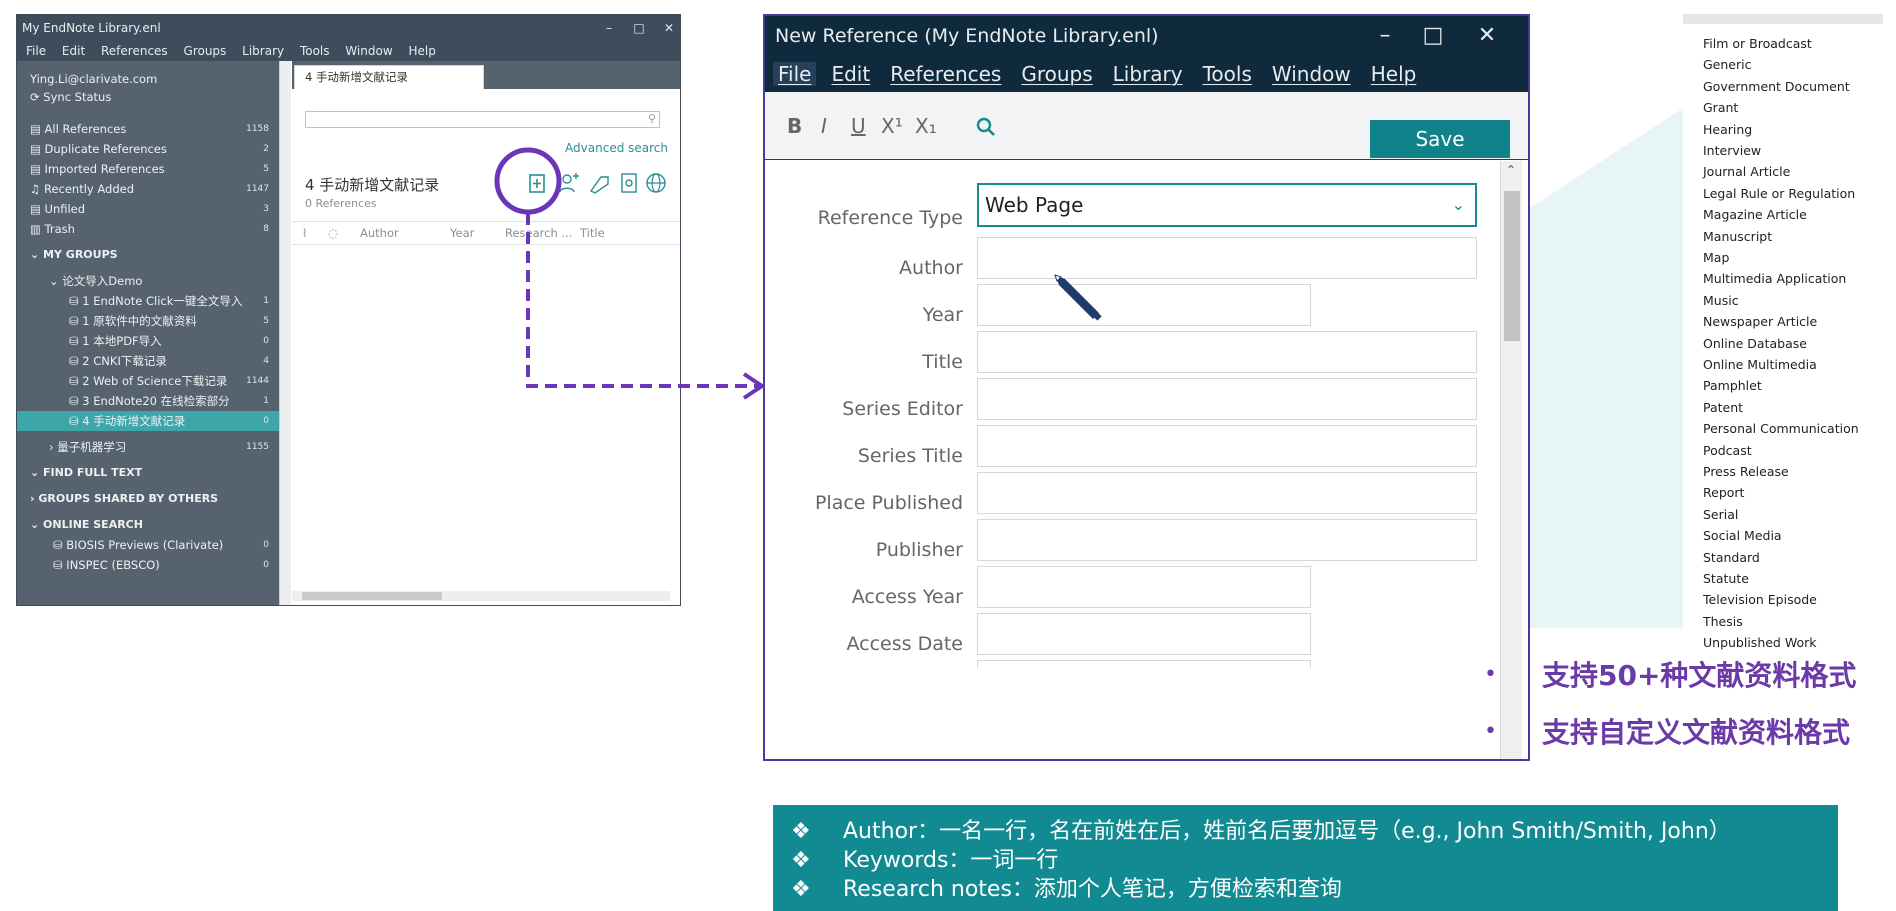 The height and width of the screenshot is (911, 1896). Describe the element at coordinates (1723, 621) in the screenshot. I see `reference-type-option: Thesis` at that location.